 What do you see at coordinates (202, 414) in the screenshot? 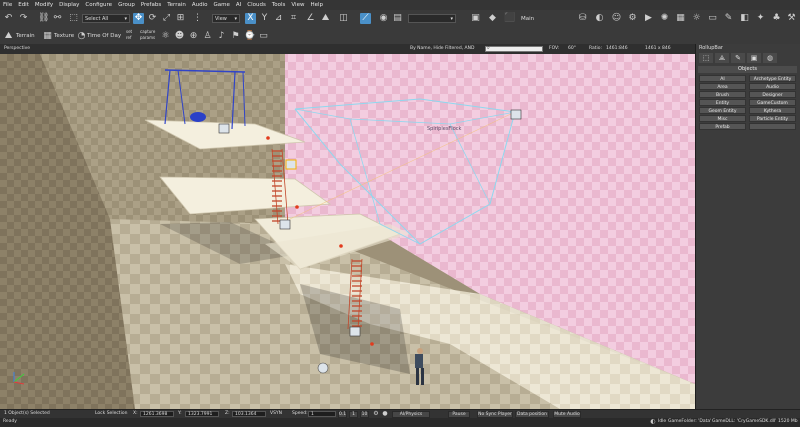
I see `y-coordinate-field: 1323.7991` at bounding box center [202, 414].